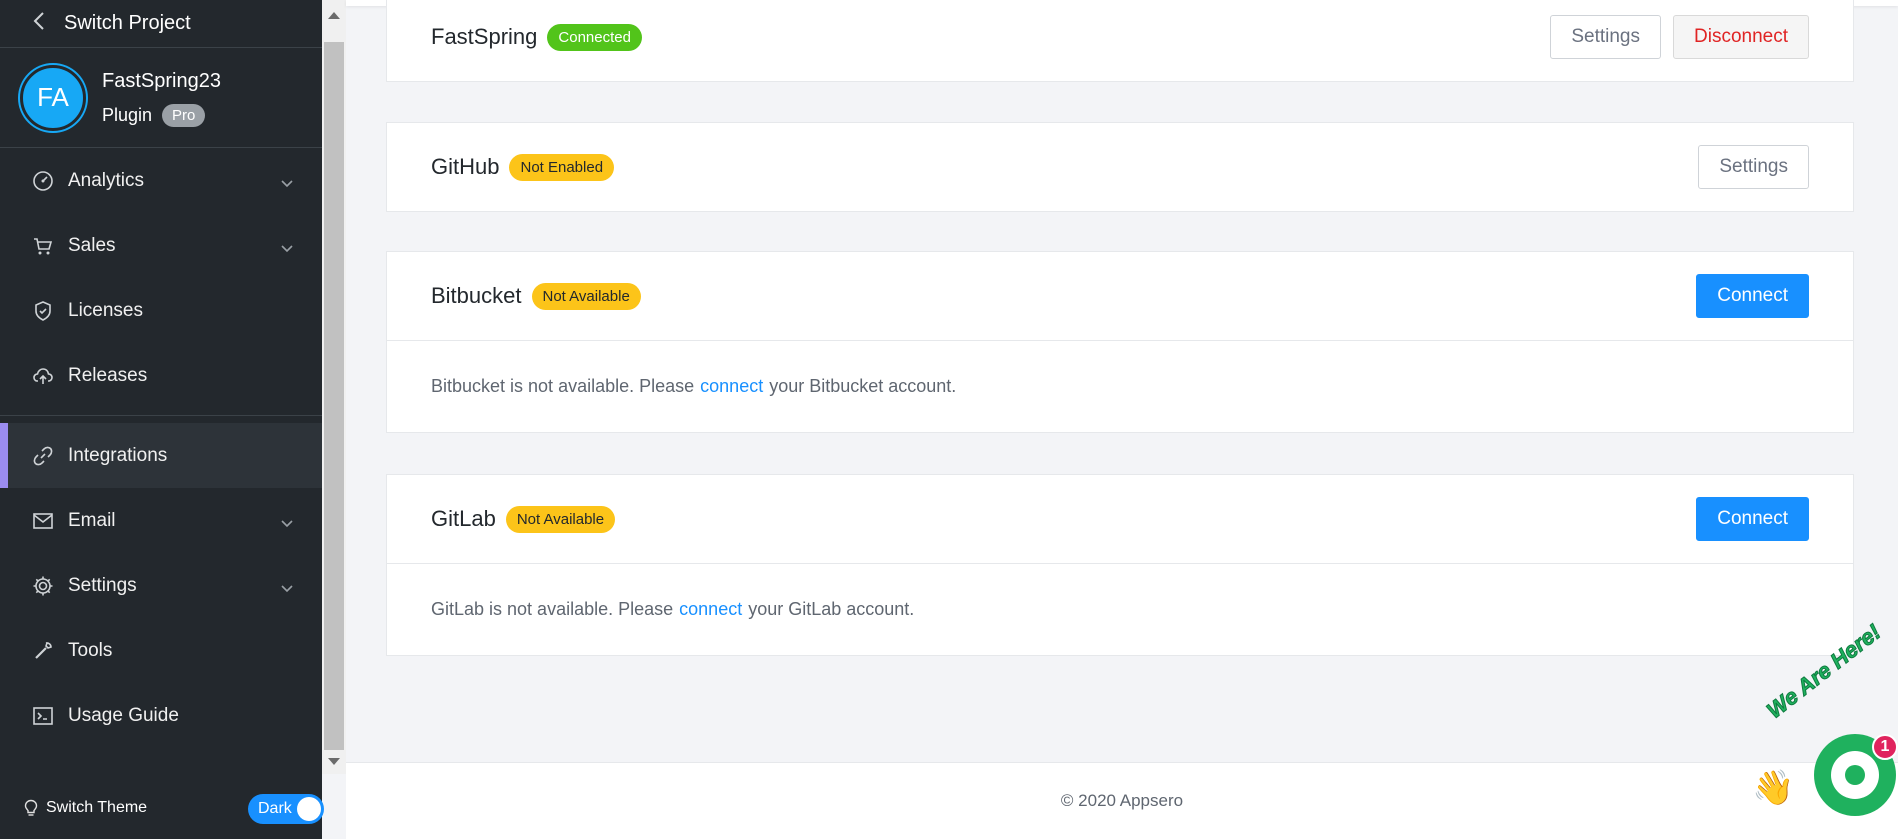  What do you see at coordinates (127, 115) in the screenshot?
I see `project-type: Plugin` at bounding box center [127, 115].